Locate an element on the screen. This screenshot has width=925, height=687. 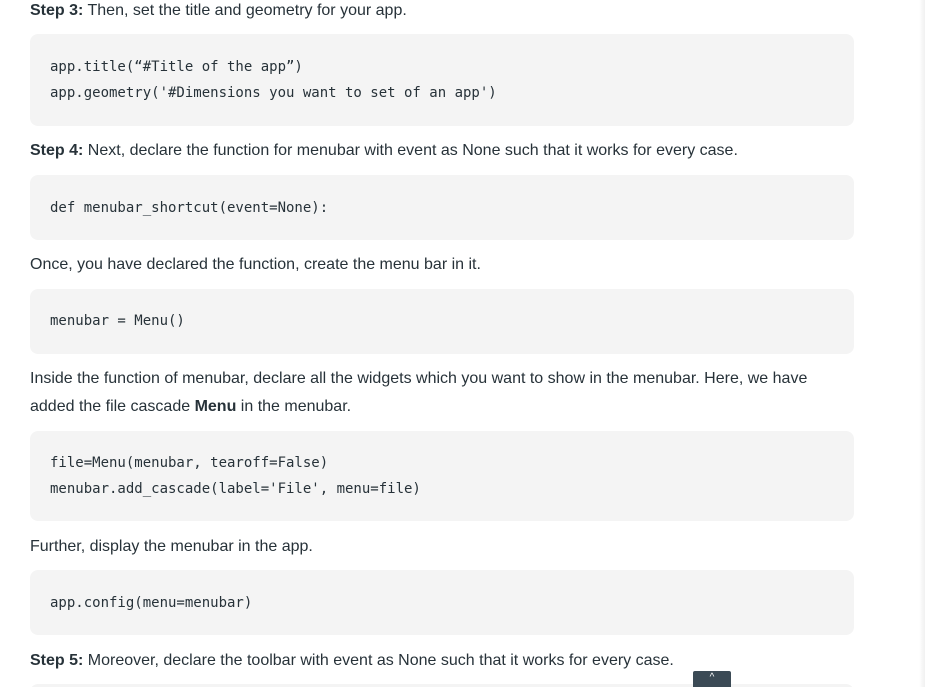
widgets-text-after: in the menubar. is located at coordinates (294, 406).